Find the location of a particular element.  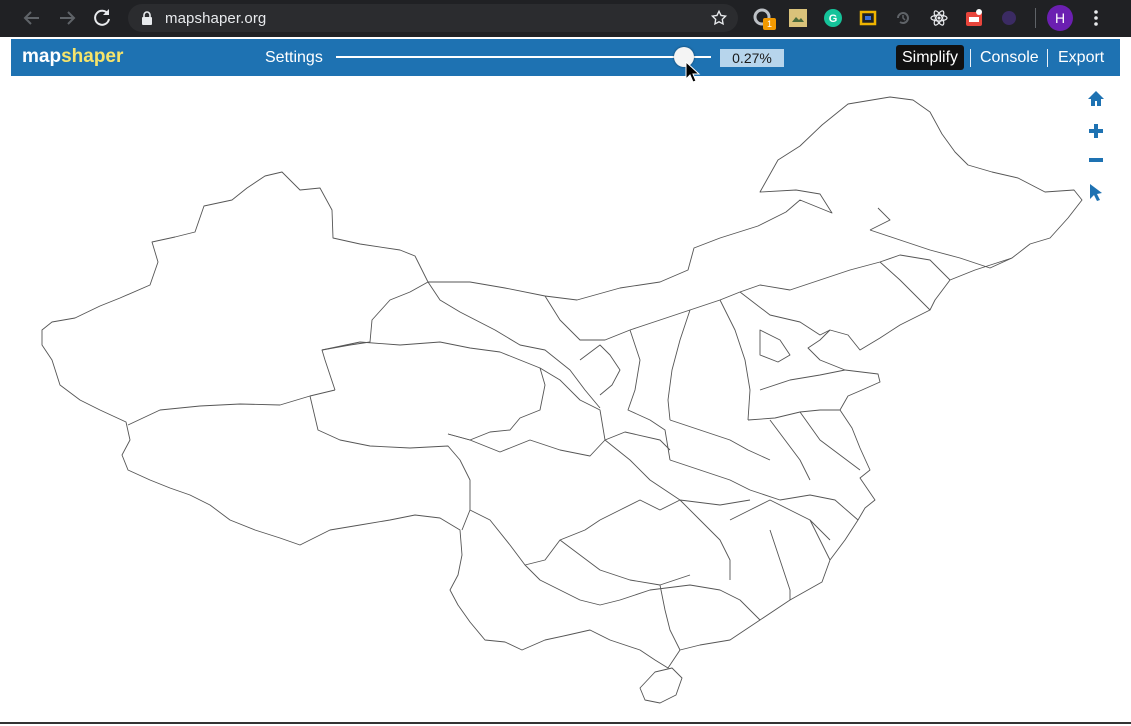

hainan-island is located at coordinates (661, 685).